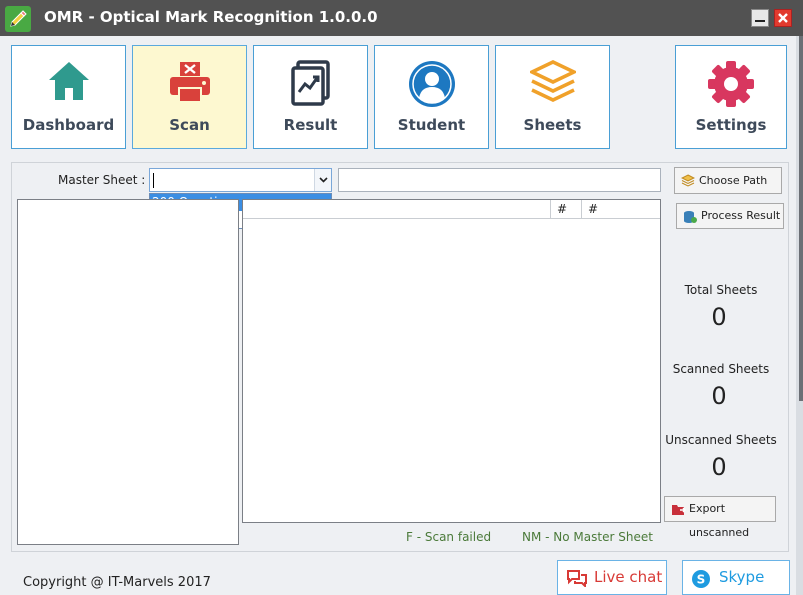 The image size is (803, 595). I want to click on layers-small-icon, so click(688, 180).